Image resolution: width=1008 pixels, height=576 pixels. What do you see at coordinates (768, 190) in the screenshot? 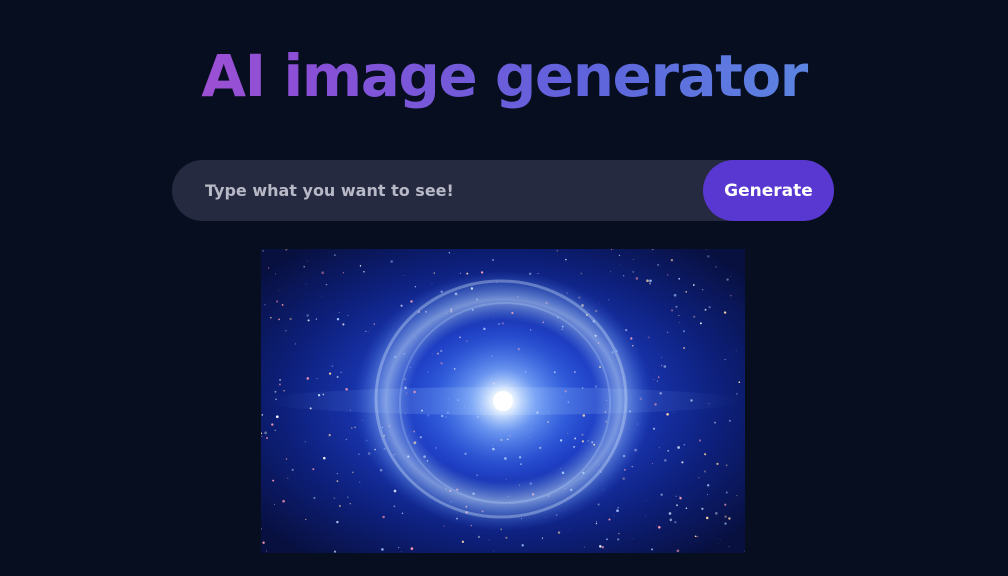
I see `generate-button: Generate` at bounding box center [768, 190].